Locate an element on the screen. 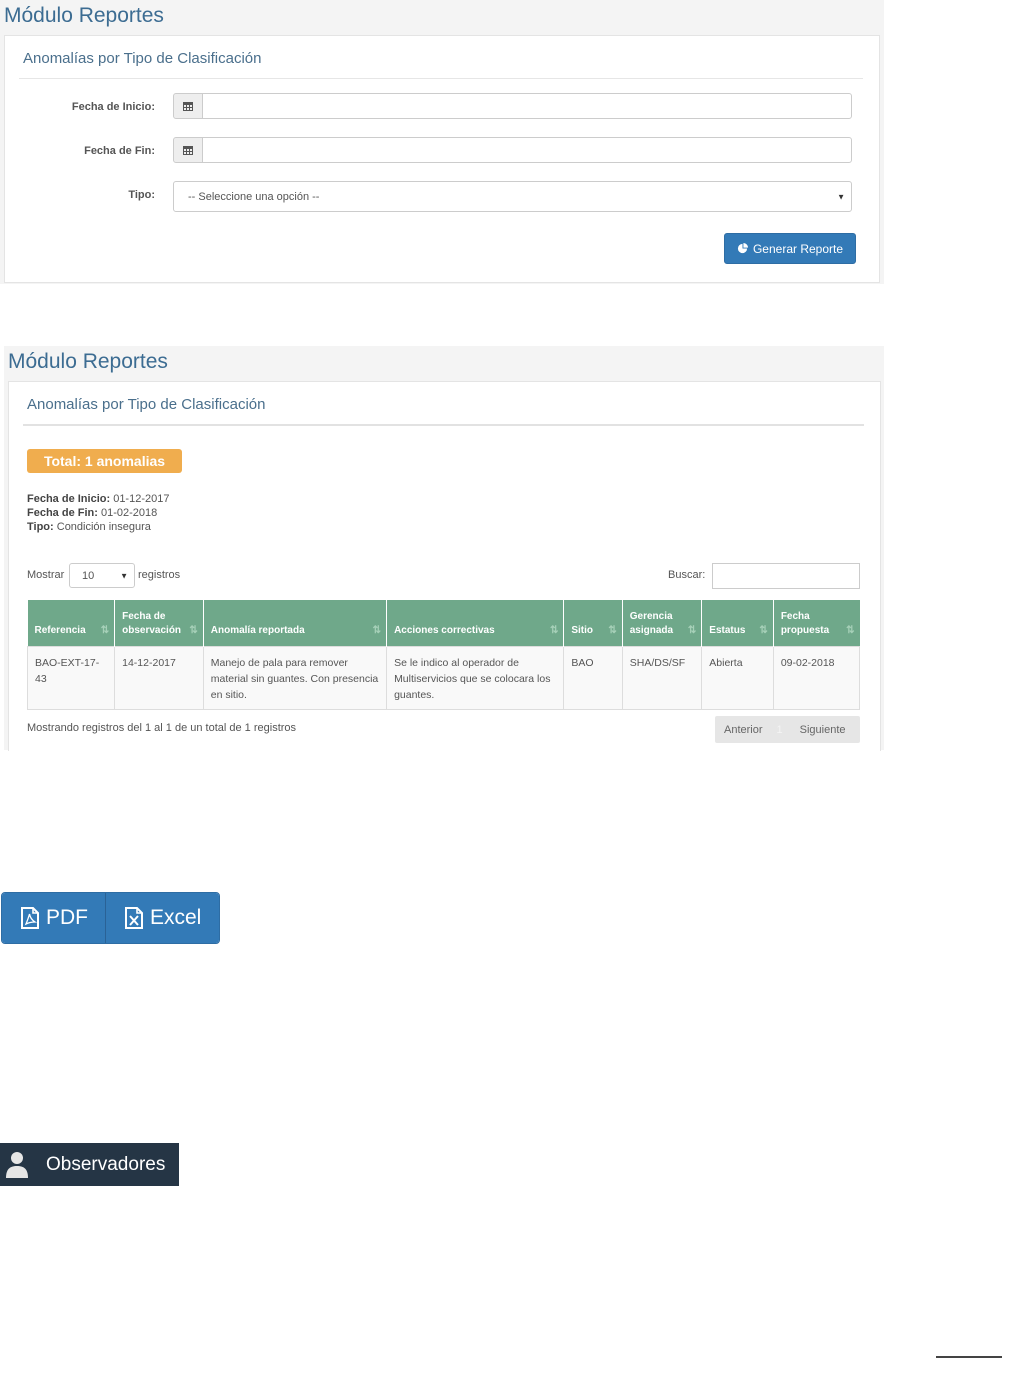  pagination-prev: Anterior is located at coordinates (743, 730).